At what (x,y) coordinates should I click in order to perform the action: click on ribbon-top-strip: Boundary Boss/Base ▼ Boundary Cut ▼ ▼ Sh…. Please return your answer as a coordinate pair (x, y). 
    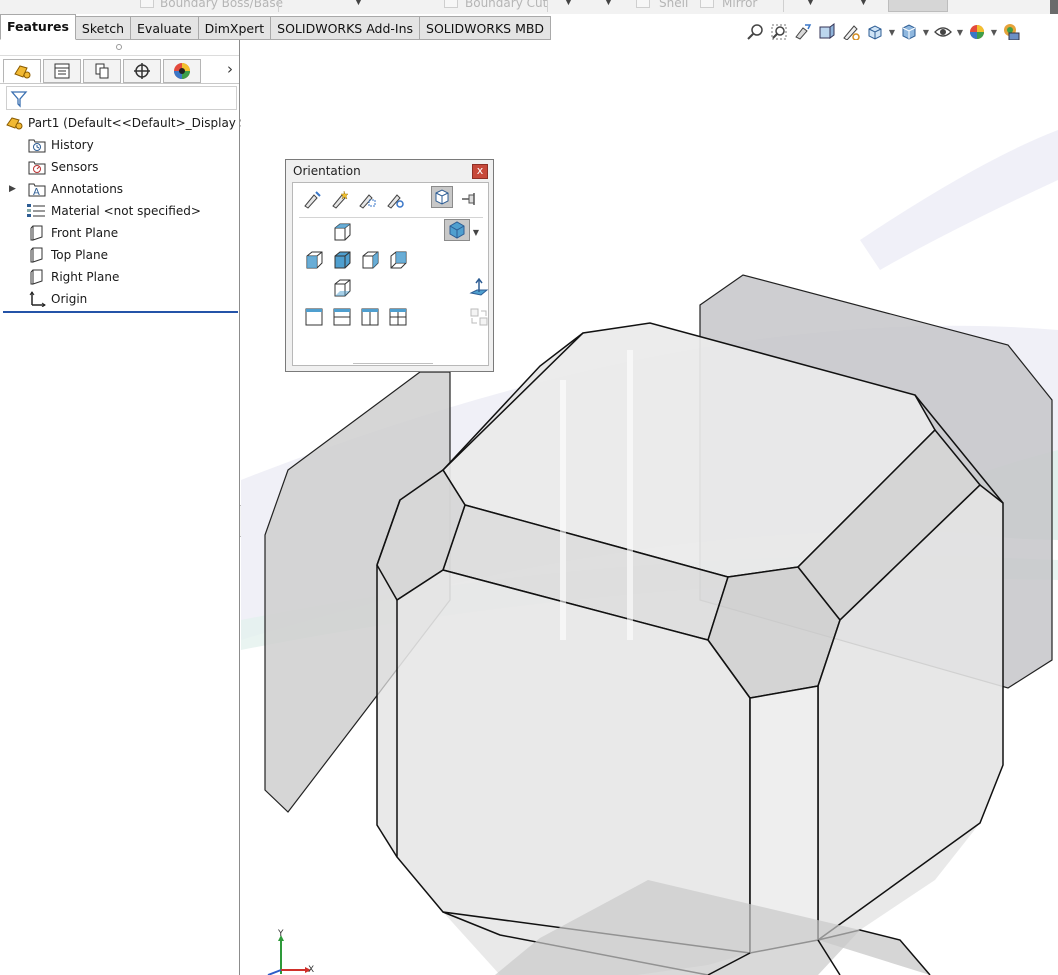
    Looking at the image, I should click on (529, 7).